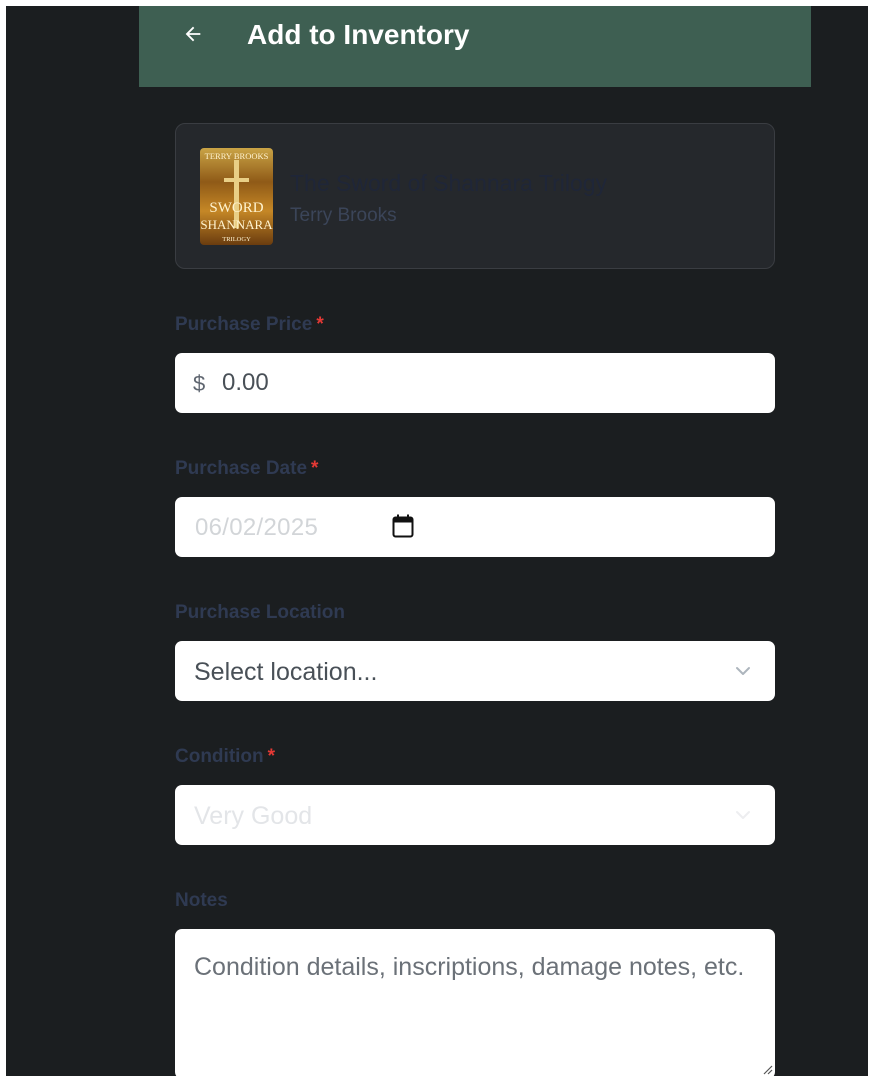  I want to click on book-title: The Sword of Shannara Trilogy, so click(449, 183).